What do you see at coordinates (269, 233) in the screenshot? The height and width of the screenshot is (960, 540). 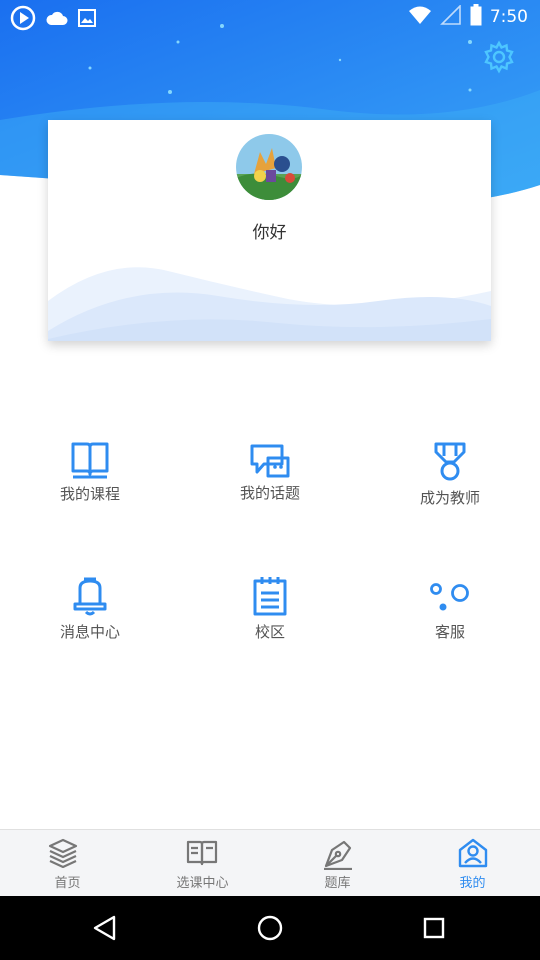 I see `greeting-text: 你好` at bounding box center [269, 233].